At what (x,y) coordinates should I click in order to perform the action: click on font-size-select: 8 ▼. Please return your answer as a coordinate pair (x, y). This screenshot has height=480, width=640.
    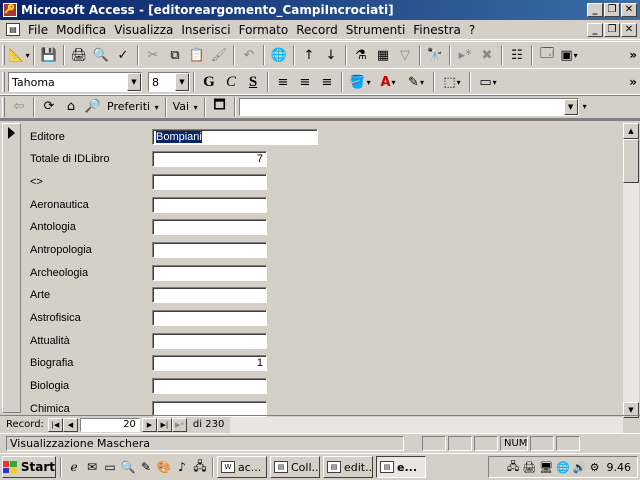
    Looking at the image, I should click on (169, 82).